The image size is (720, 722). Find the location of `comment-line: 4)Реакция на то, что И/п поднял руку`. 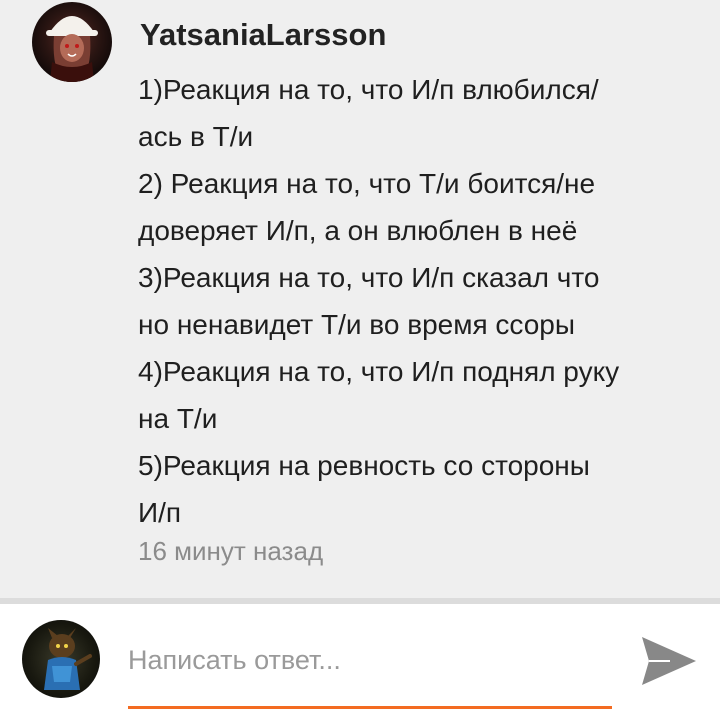

comment-line: 4)Реакция на то, что И/п поднял руку is located at coordinates (379, 371).